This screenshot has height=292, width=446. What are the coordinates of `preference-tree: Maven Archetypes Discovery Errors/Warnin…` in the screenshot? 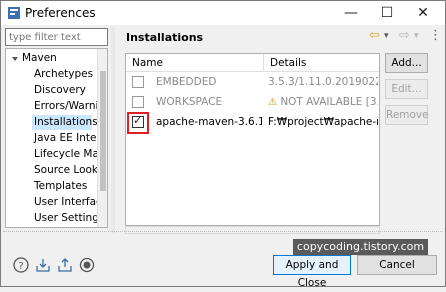 It's located at (56, 138).